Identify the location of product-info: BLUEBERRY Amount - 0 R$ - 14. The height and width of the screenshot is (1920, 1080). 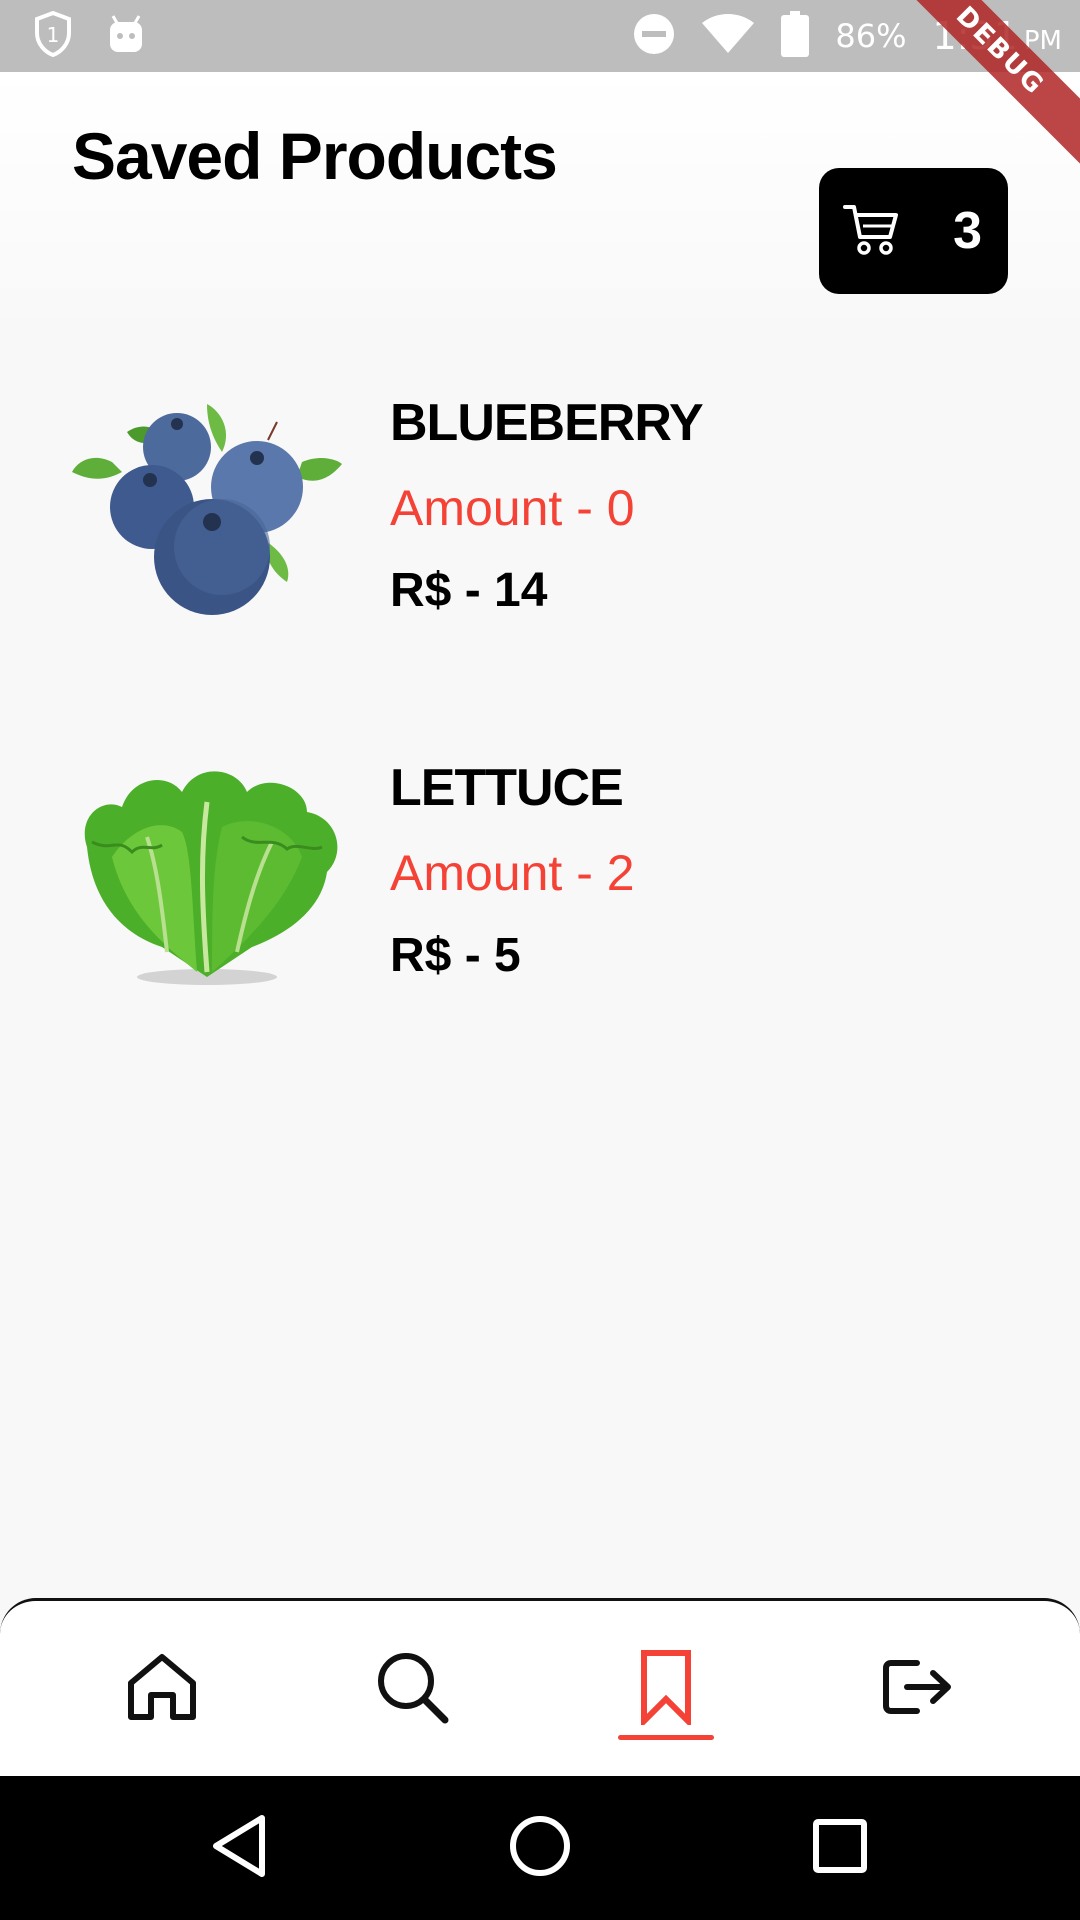
(547, 506).